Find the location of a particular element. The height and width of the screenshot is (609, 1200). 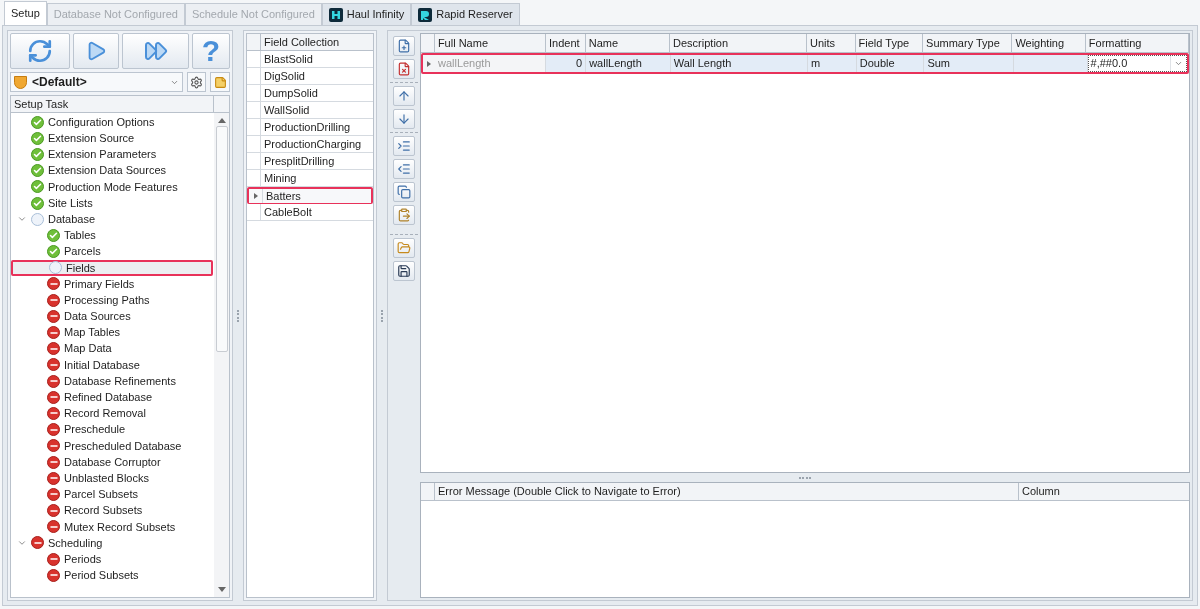

tree-item: Refined Database is located at coordinates (112, 397).